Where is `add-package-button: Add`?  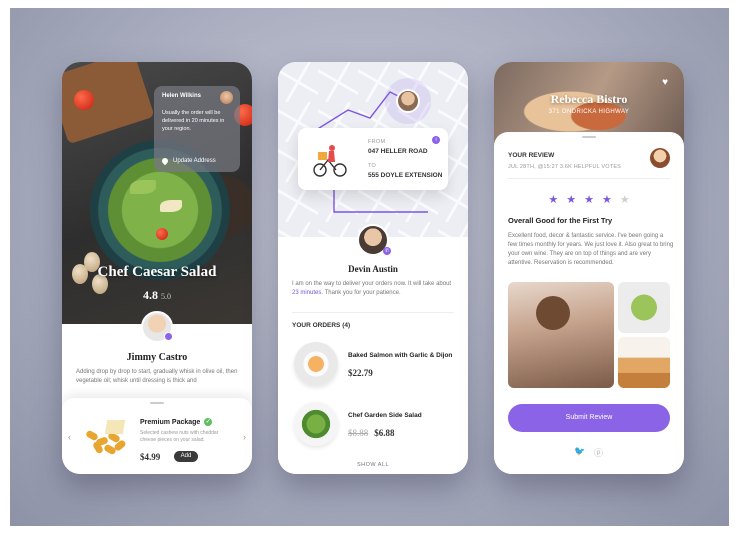
add-package-button: Add is located at coordinates (186, 456).